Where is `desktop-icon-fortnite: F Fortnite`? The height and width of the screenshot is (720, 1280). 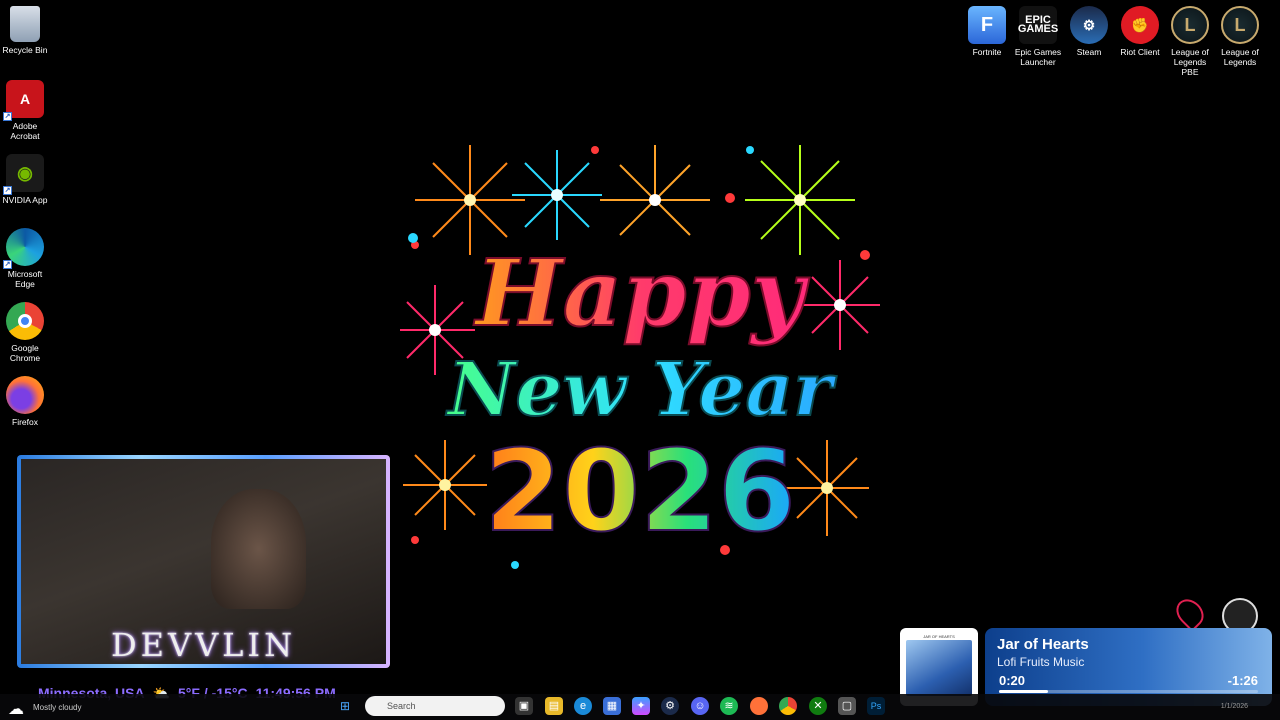
desktop-icon-fortnite: F Fortnite is located at coordinates (987, 31).